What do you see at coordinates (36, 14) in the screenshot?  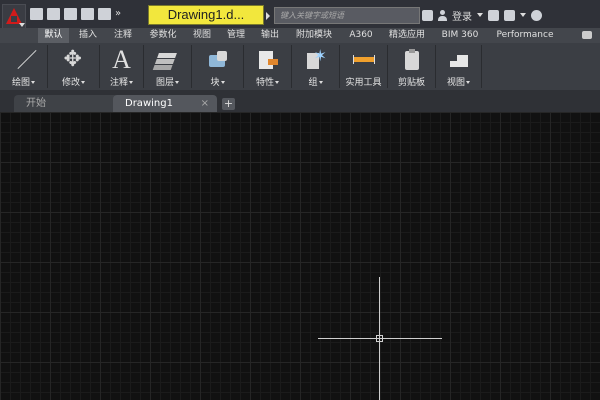 I see `new-file-icon` at bounding box center [36, 14].